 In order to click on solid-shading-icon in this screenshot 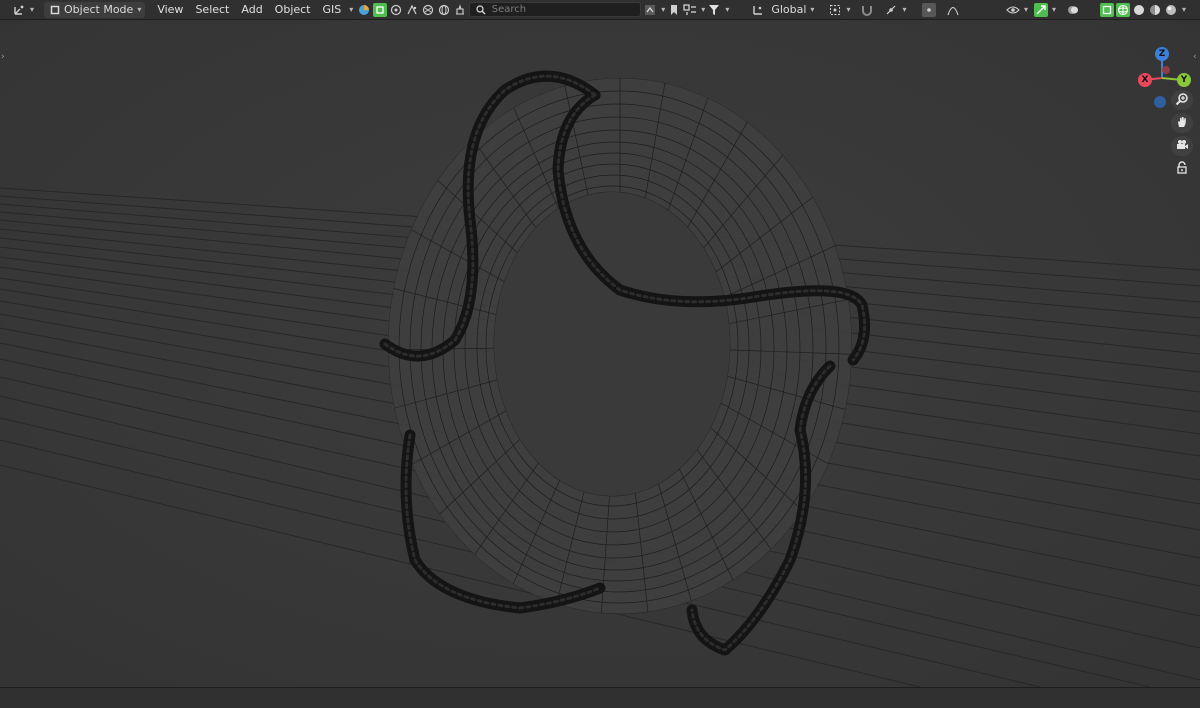, I will do `click(1139, 10)`.